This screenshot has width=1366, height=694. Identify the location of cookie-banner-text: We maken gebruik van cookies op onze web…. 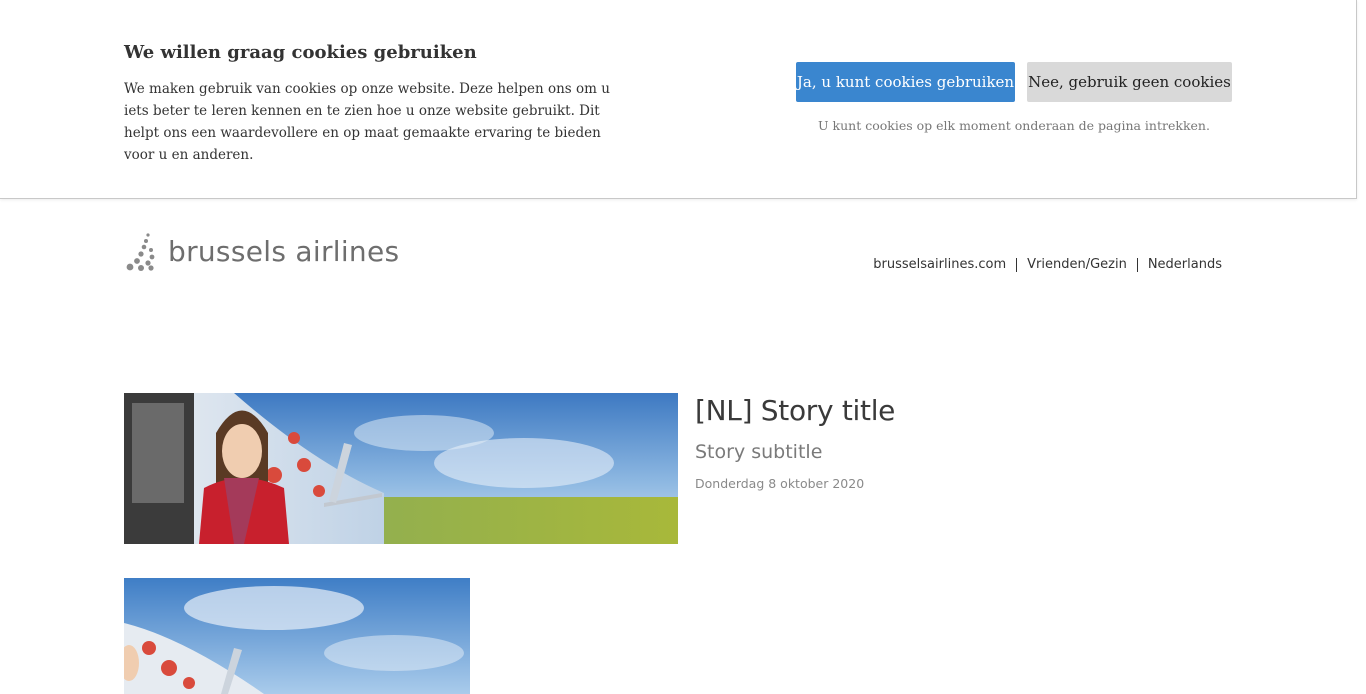
(367, 122).